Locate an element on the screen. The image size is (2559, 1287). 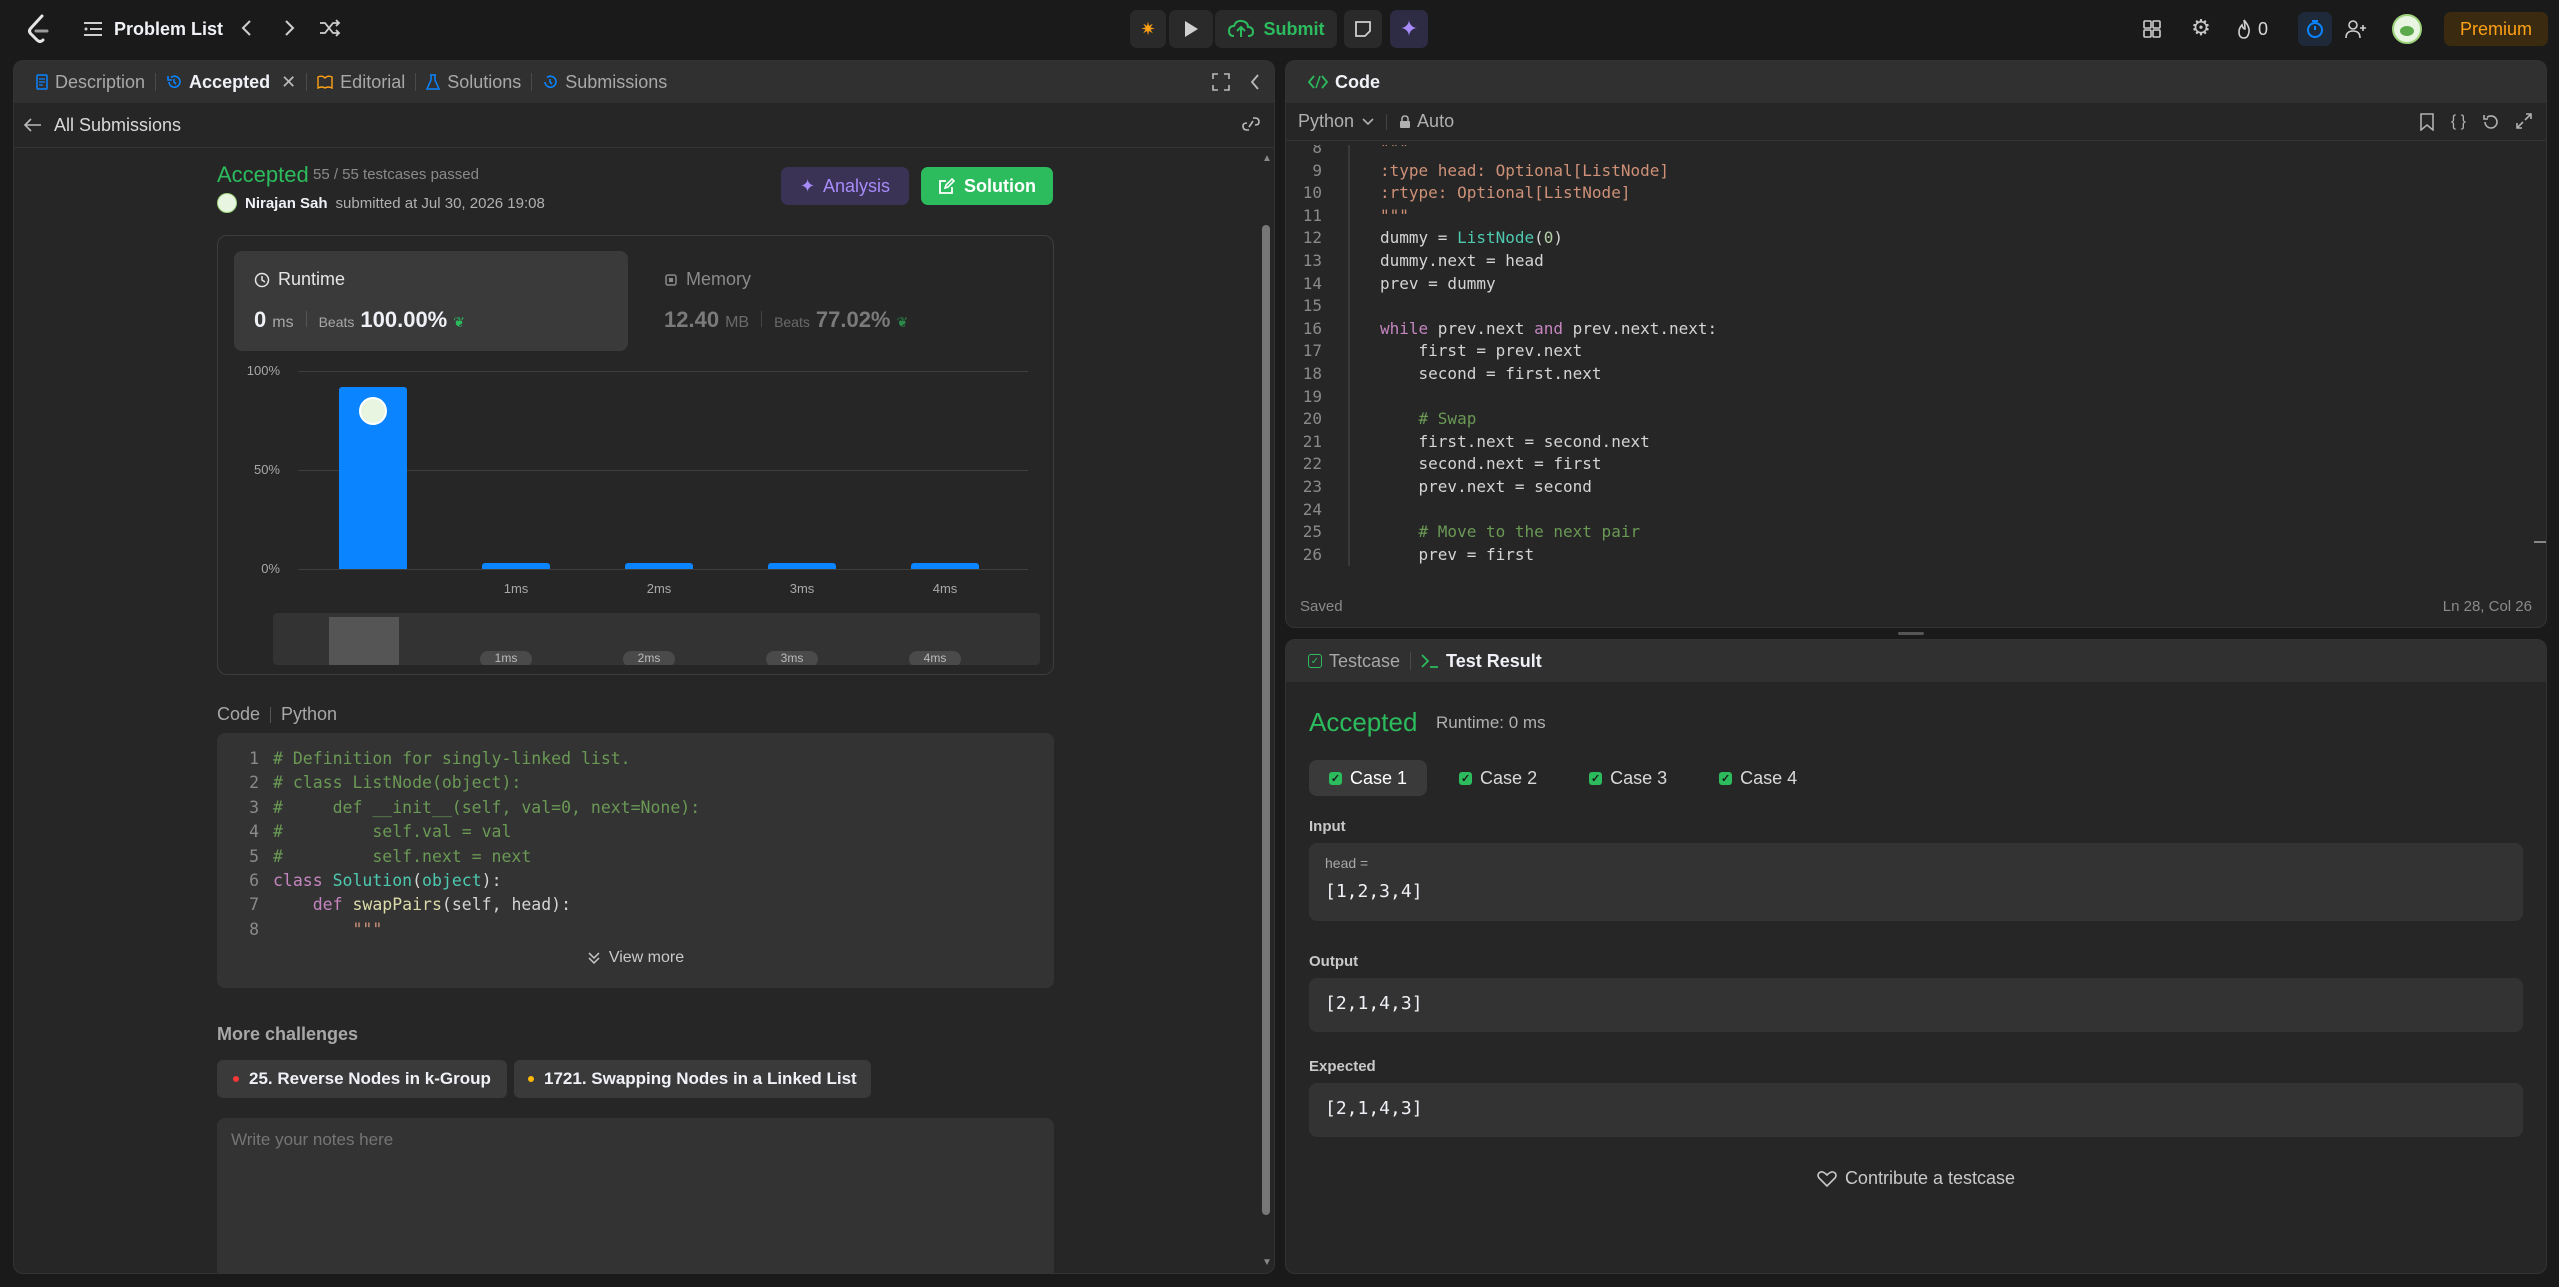
add-user-icon is located at coordinates (2356, 29).